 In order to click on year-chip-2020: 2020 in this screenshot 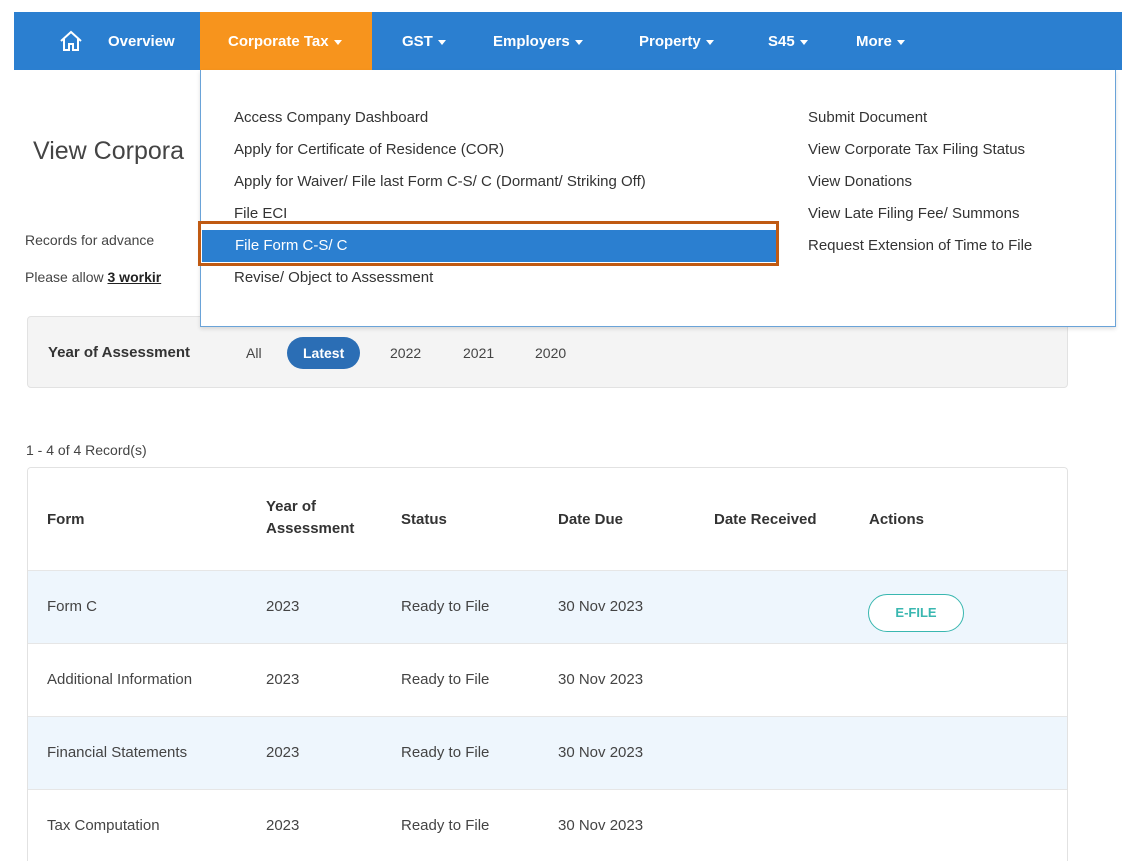, I will do `click(550, 353)`.